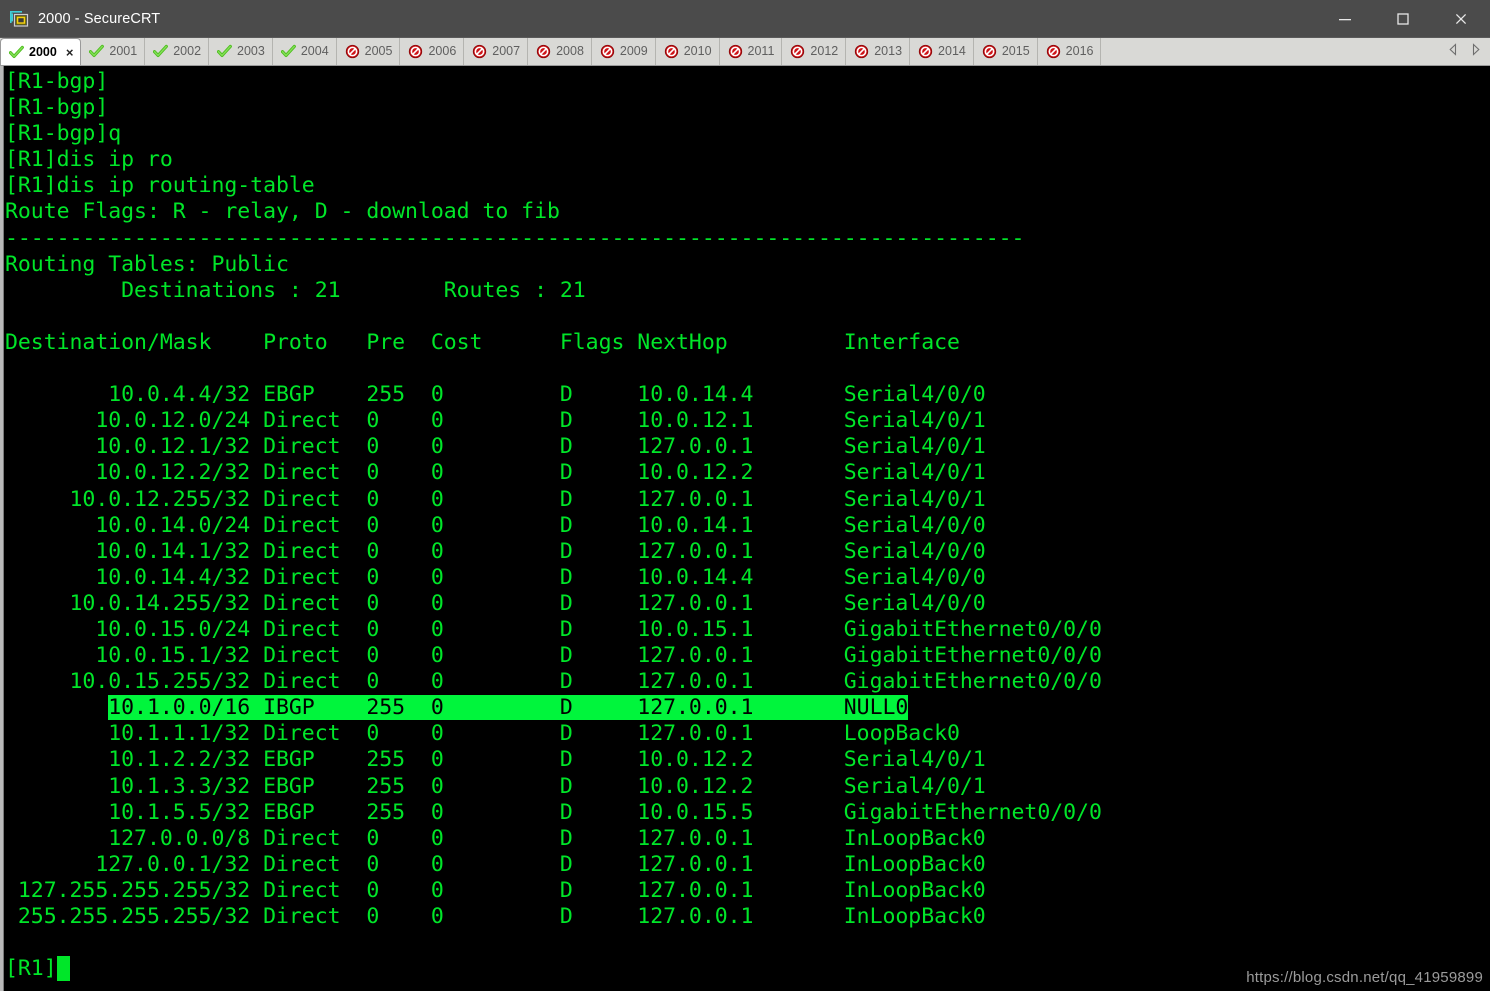  I want to click on tab-2000: 2000 ×, so click(41, 51).